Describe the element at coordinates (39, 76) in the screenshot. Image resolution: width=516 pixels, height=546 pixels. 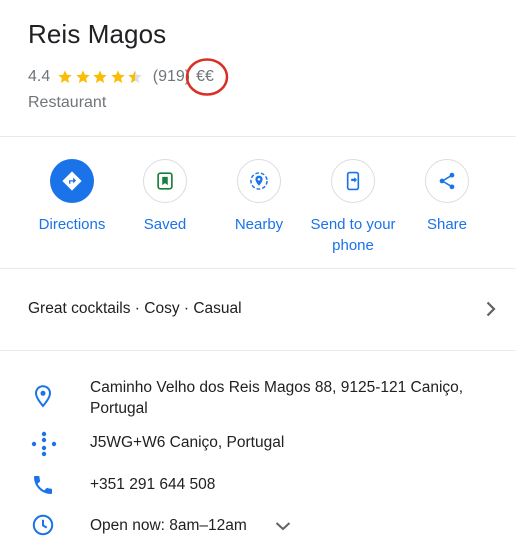
I see `rating-value: 4.4` at that location.